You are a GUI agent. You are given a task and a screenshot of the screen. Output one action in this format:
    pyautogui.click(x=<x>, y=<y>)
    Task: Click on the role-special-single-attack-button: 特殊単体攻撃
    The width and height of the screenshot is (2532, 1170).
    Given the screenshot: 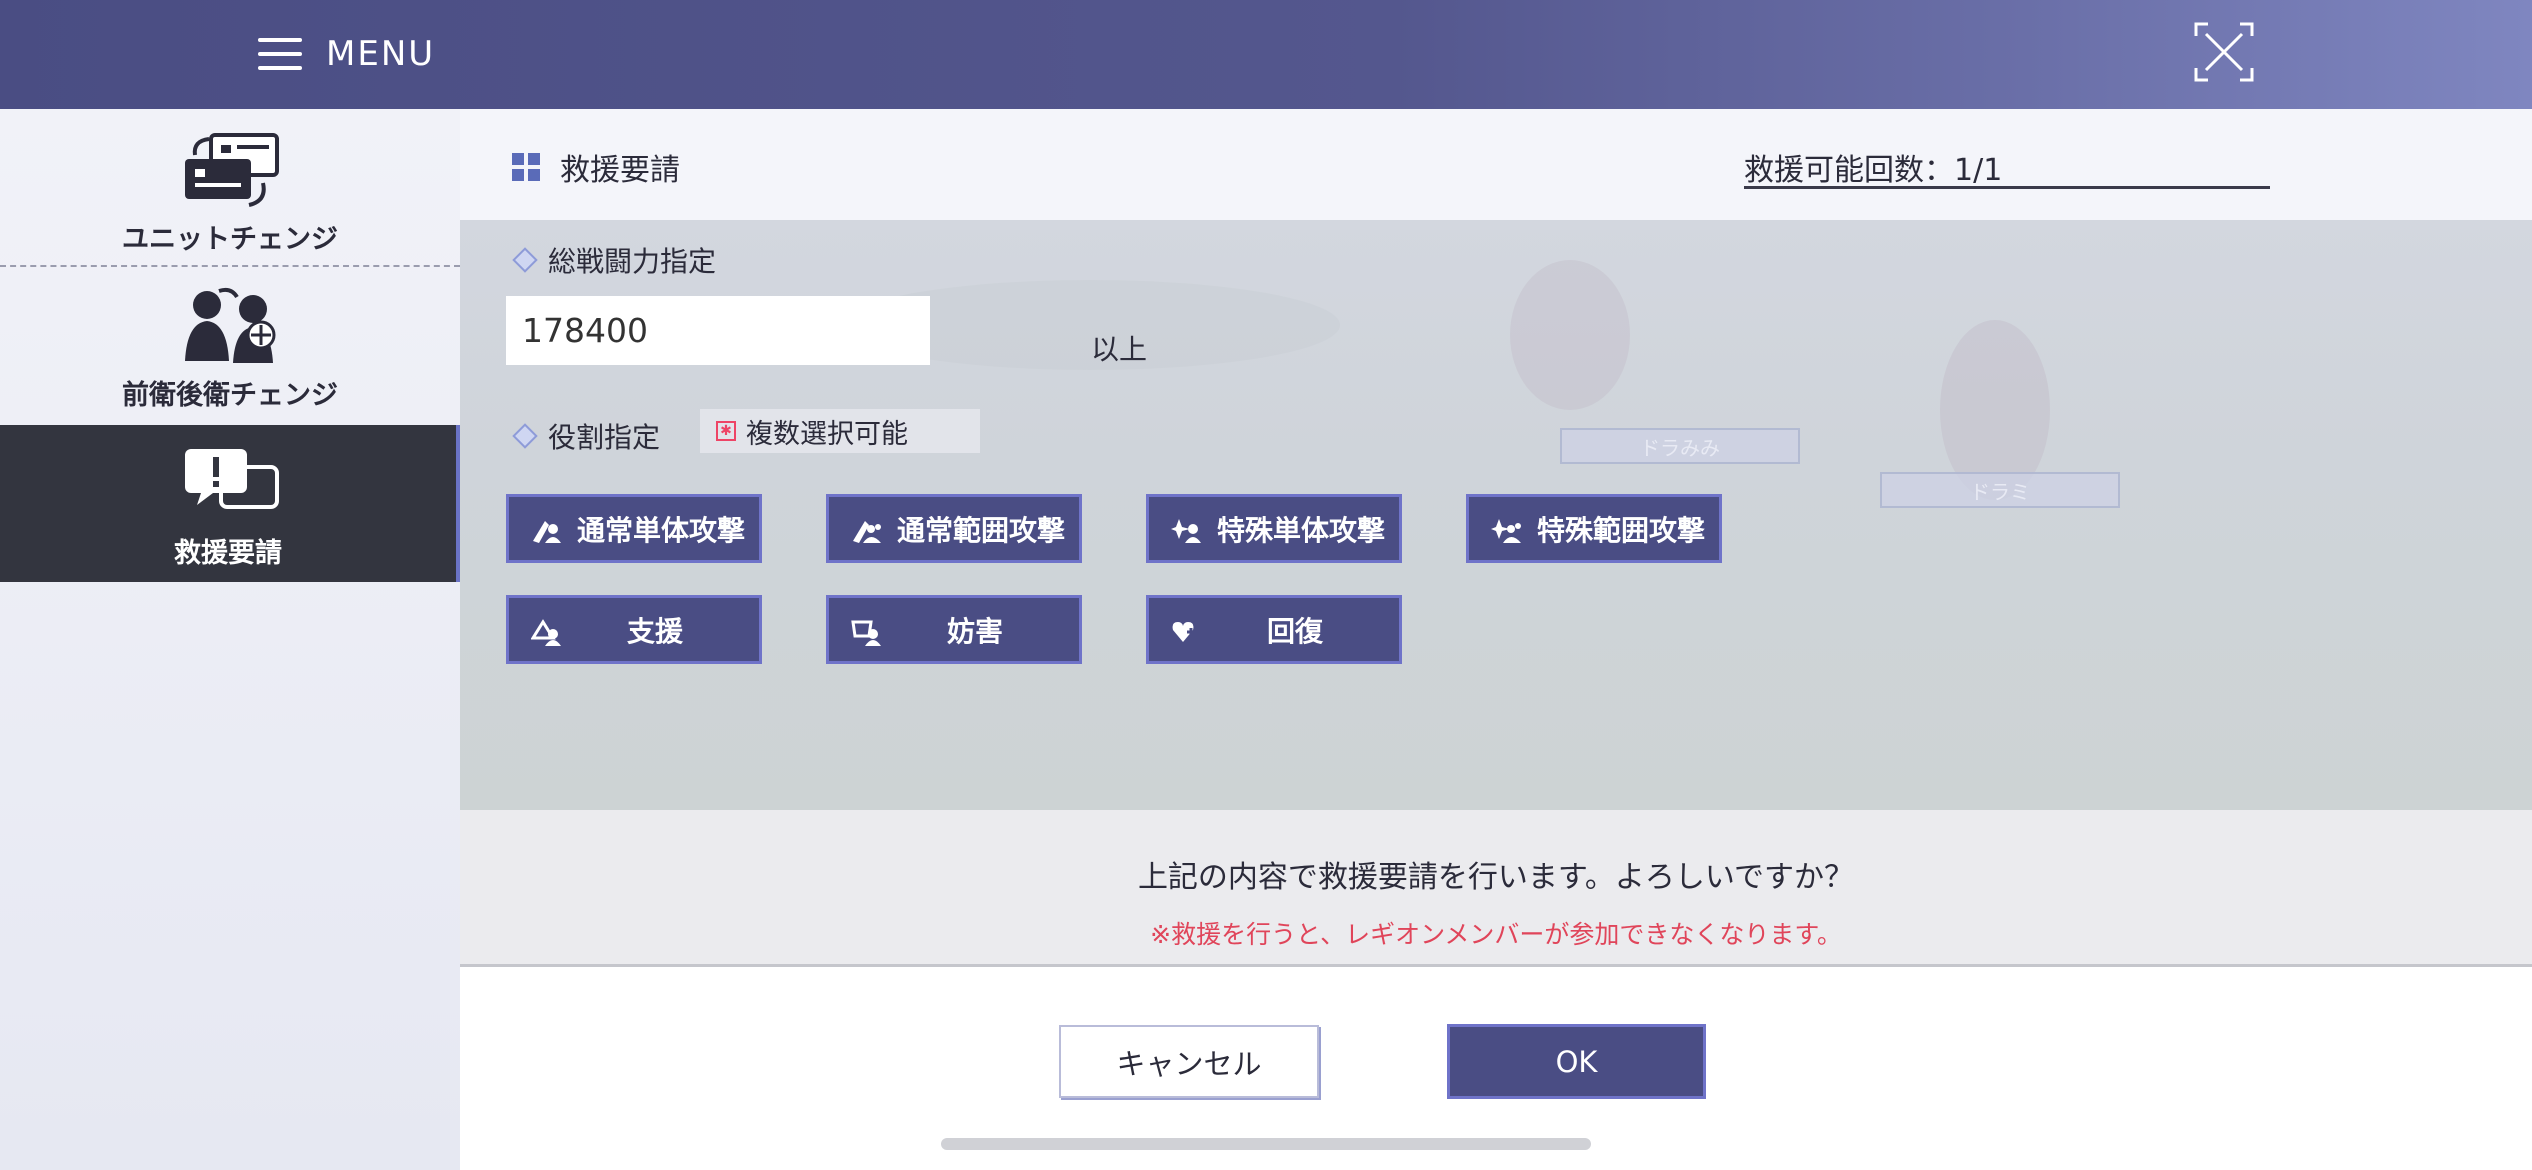 What is the action you would take?
    pyautogui.click(x=1274, y=528)
    